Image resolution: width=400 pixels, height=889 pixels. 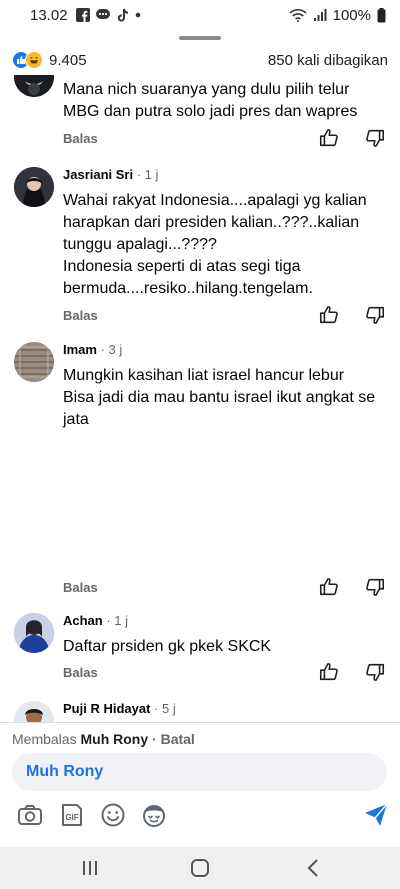 I want to click on avatar-sticker-icon, so click(x=154, y=815).